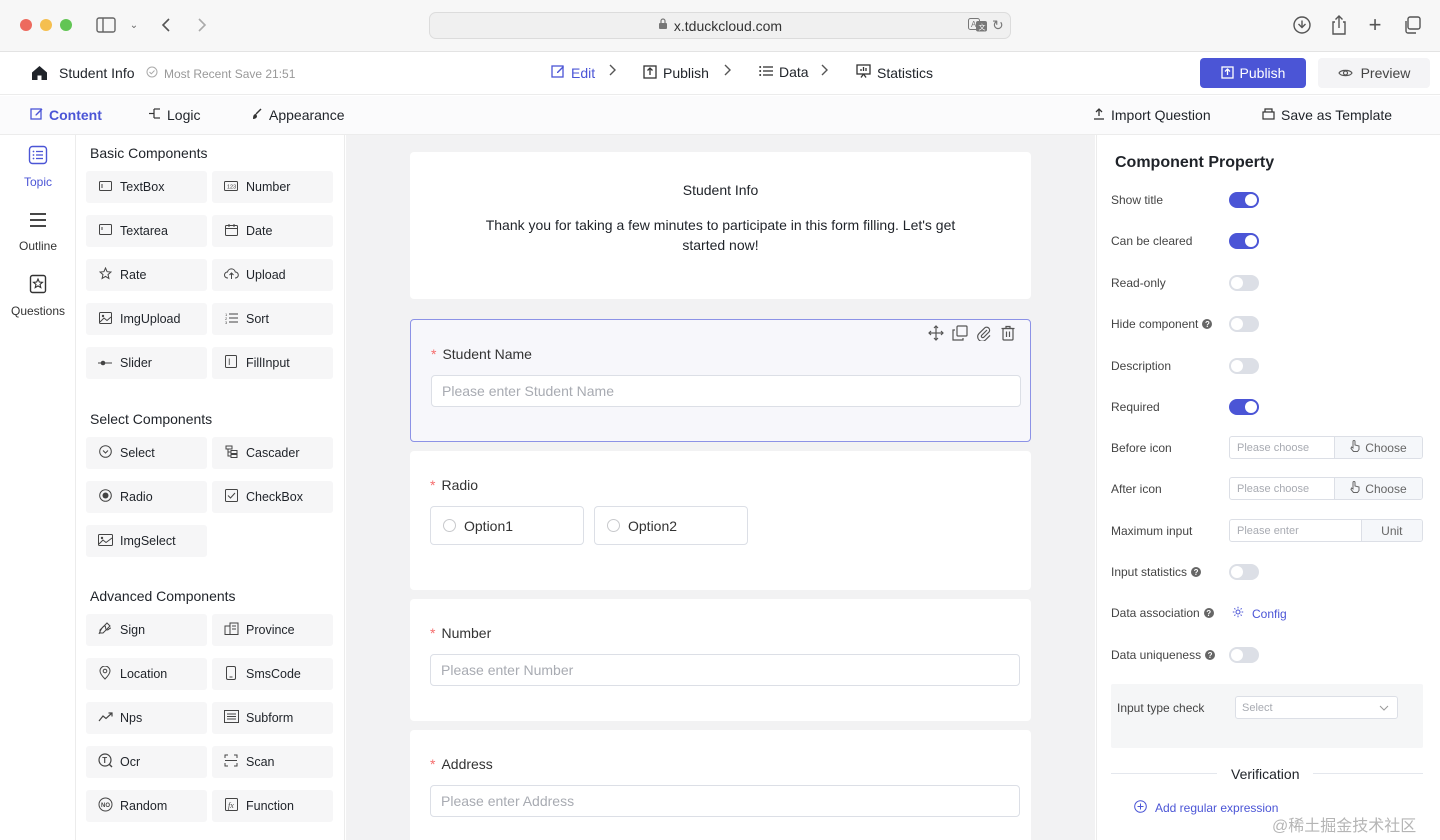 The image size is (1440, 840). Describe the element at coordinates (894, 72) in the screenshot. I see `step-statistics: Statistics` at that location.